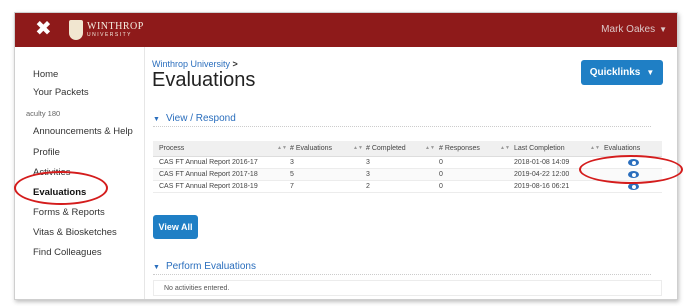 This screenshot has width=686, height=306. What do you see at coordinates (292, 162) in the screenshot?
I see `evaluations-count-cell: 3` at bounding box center [292, 162].